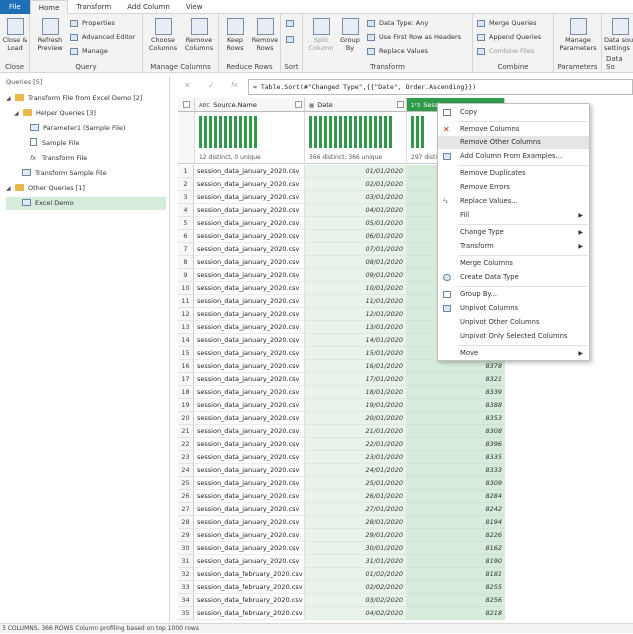  I want to click on menu-item-remove-duplicates: Remove Duplicates, so click(513, 173).